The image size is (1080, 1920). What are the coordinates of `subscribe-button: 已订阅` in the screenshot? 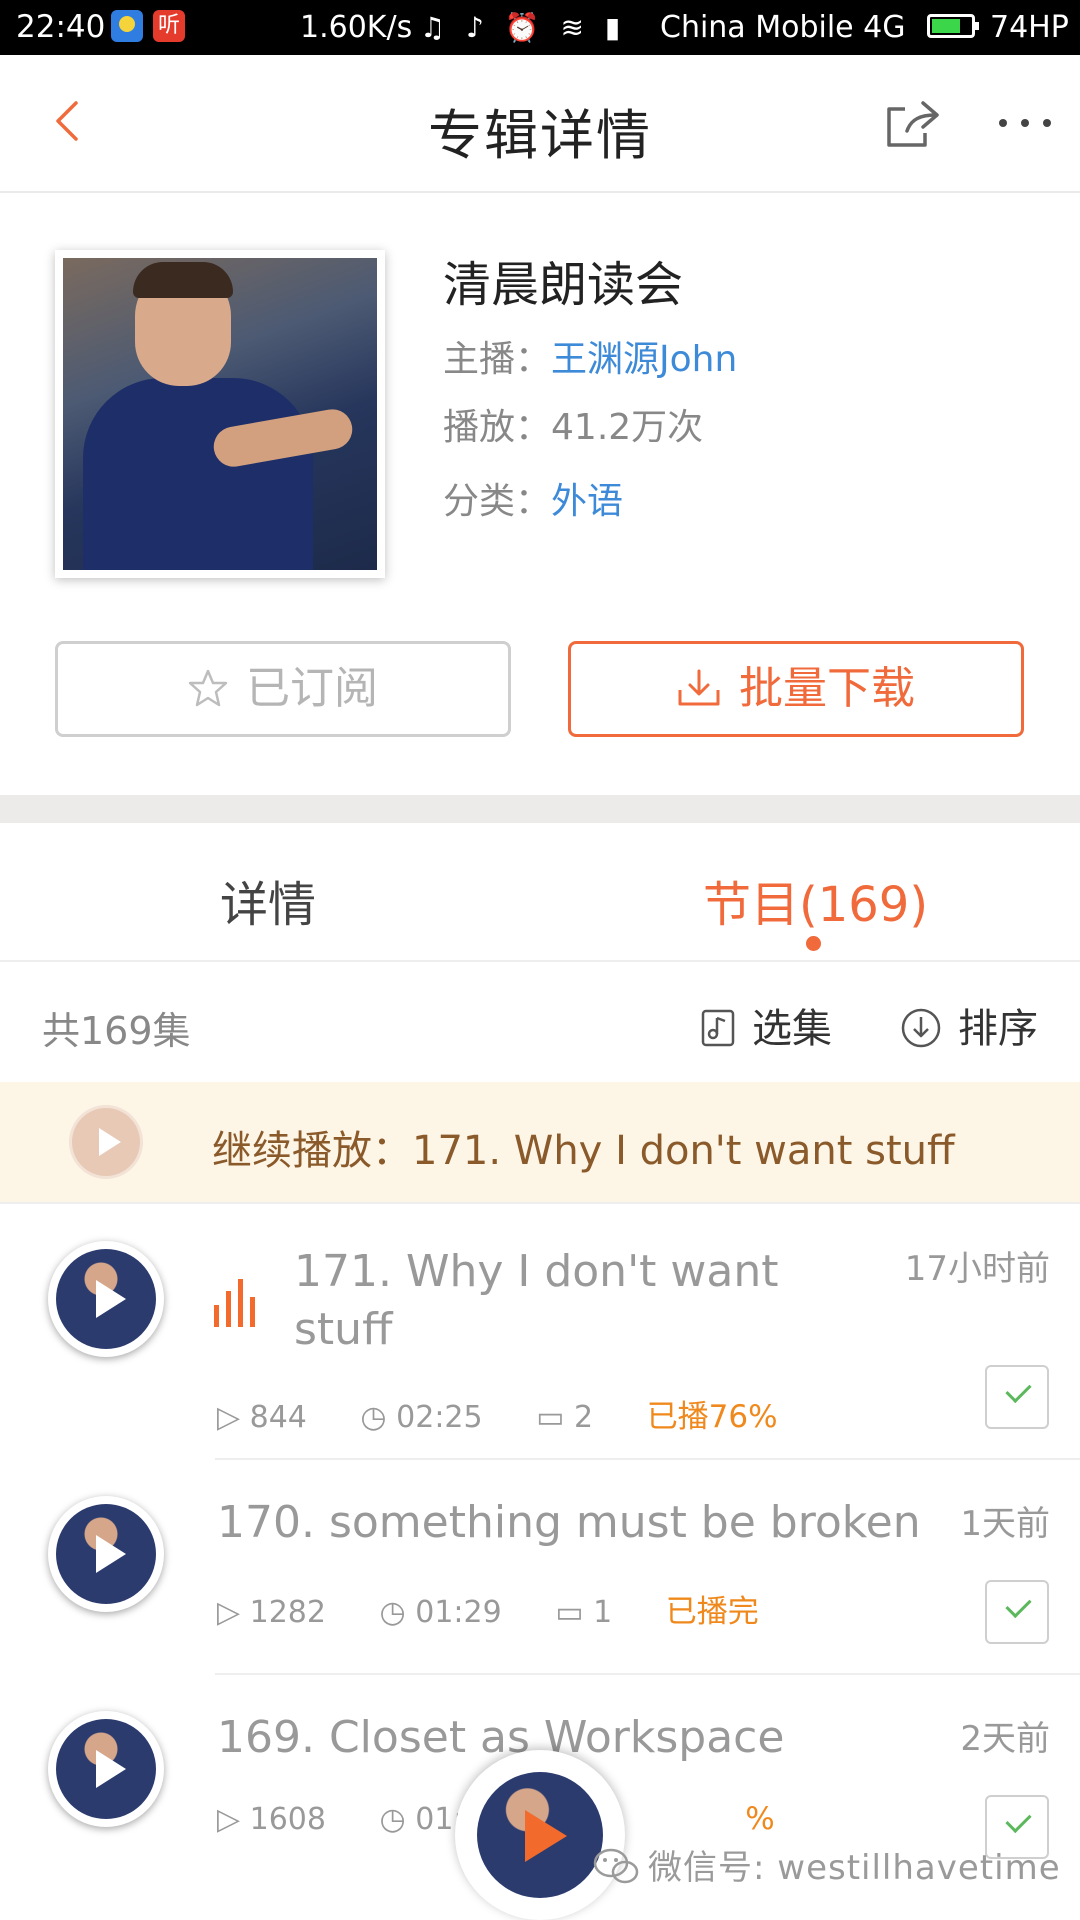 It's located at (283, 689).